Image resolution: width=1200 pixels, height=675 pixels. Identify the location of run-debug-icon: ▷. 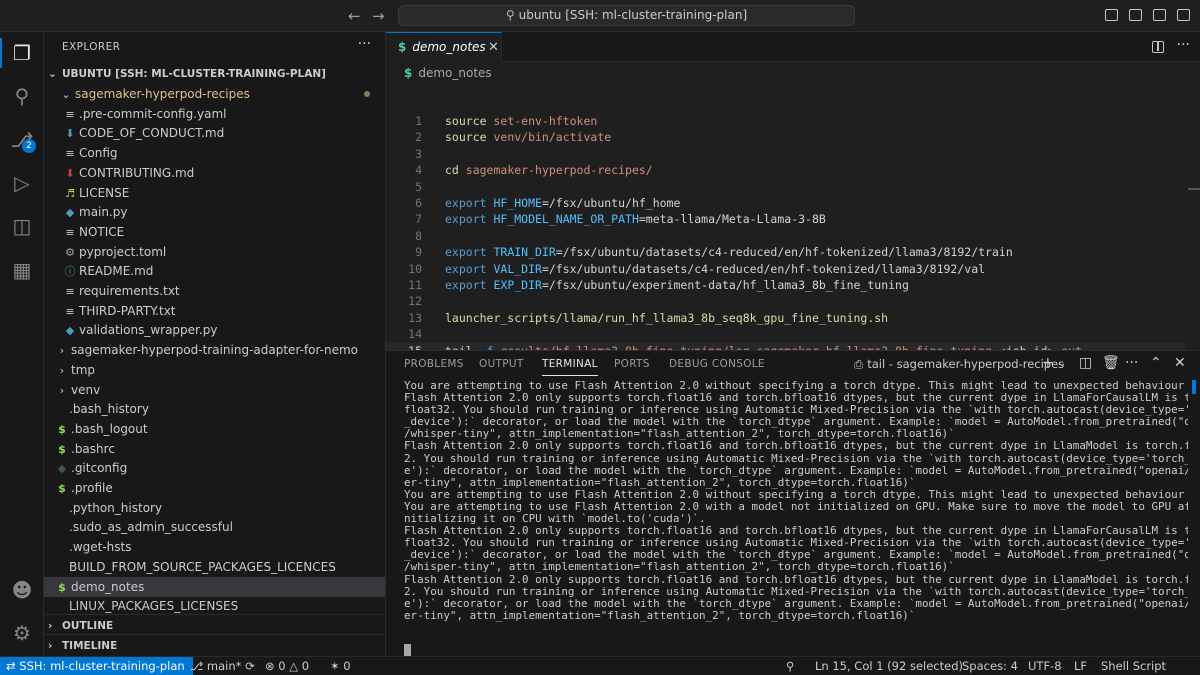
(22, 183).